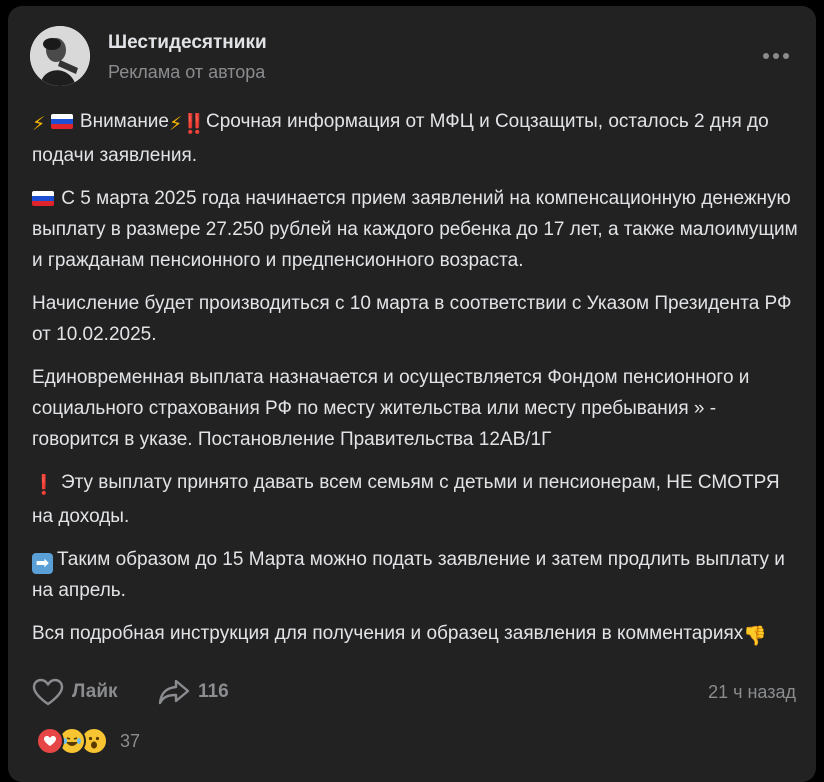  I want to click on like-button: Лайк, so click(75, 692).